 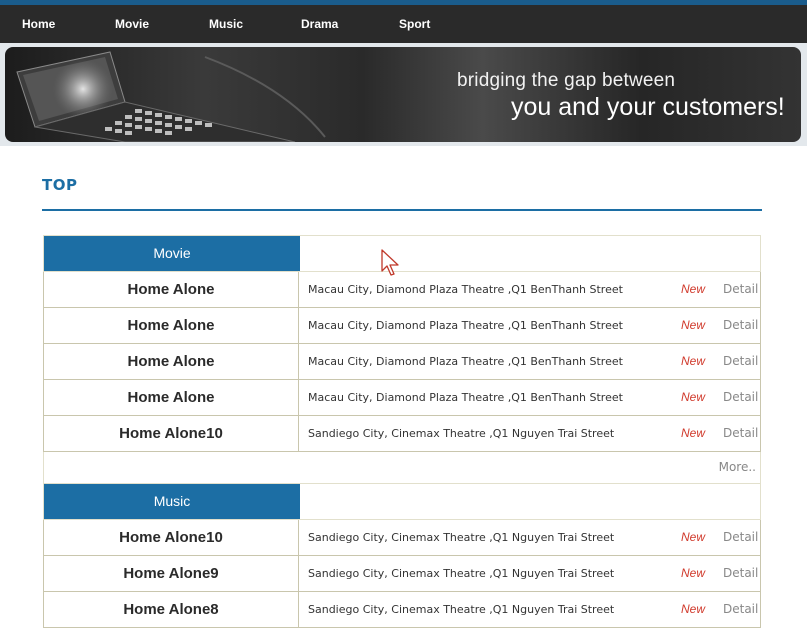 I want to click on main-nav: Home Movie Music Drama Sport, so click(x=403, y=24).